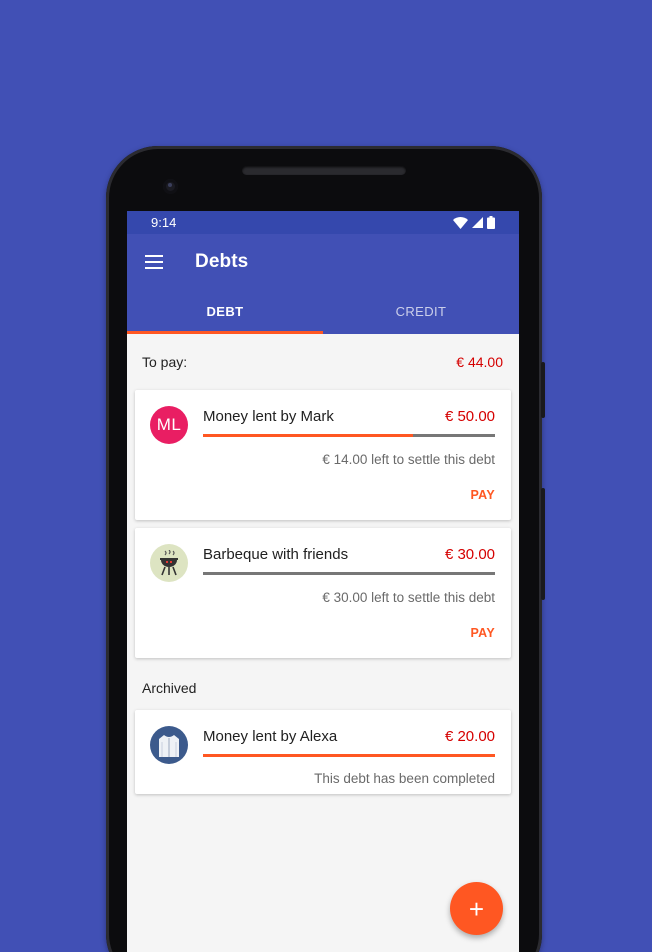 This screenshot has height=952, width=652. Describe the element at coordinates (323, 222) in the screenshot. I see `status-bar: 9:14` at that location.